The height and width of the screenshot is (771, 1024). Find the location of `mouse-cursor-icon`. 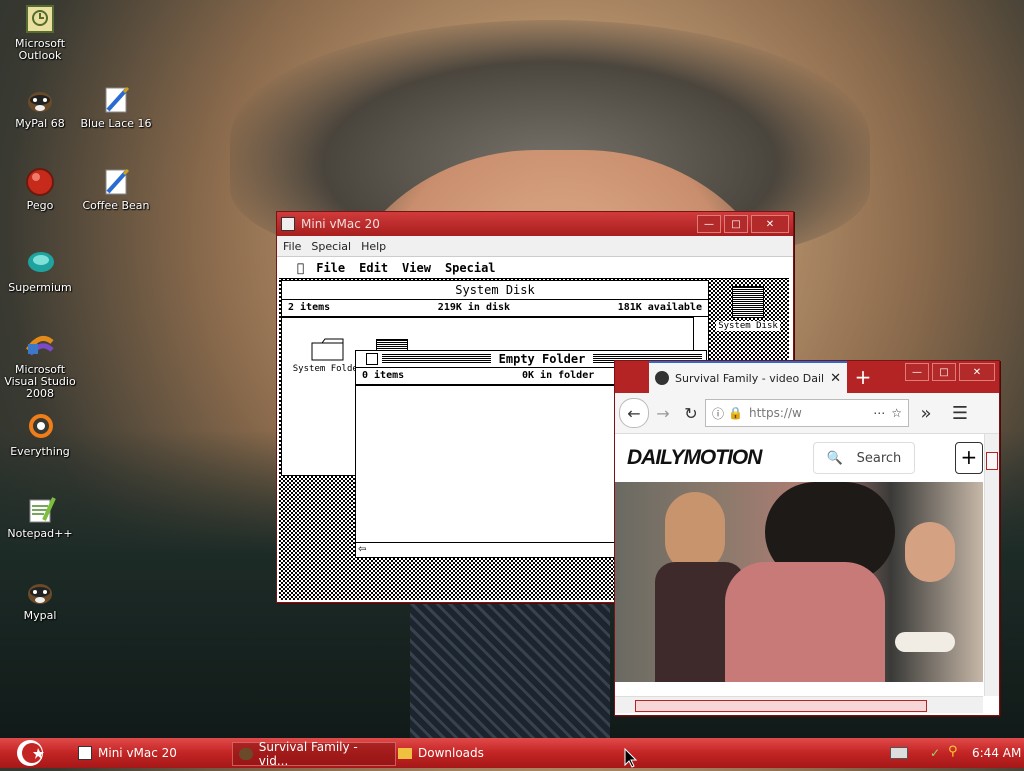

mouse-cursor-icon is located at coordinates (631, 758).